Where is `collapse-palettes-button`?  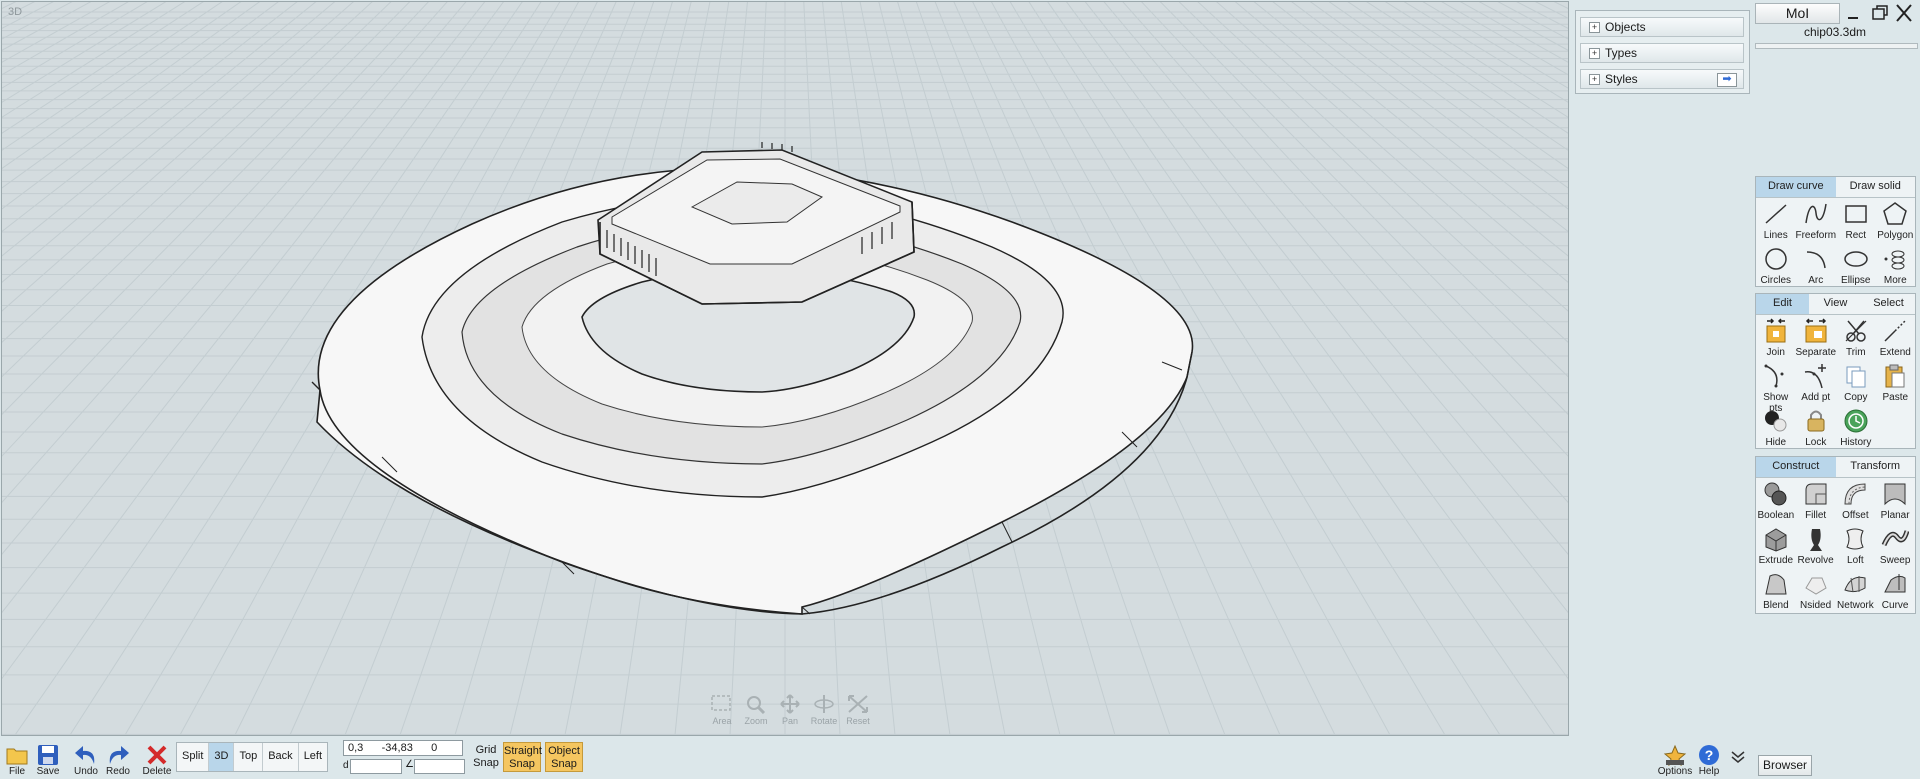 collapse-palettes-button is located at coordinates (1738, 753).